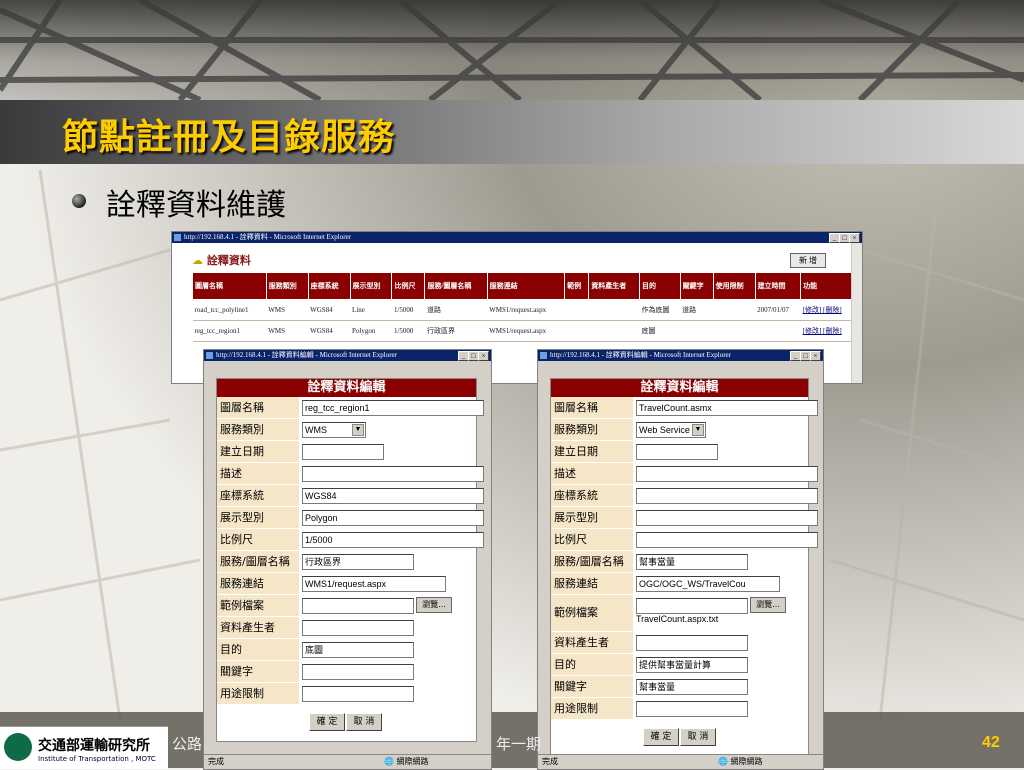 Image resolution: width=1024 pixels, height=770 pixels. Describe the element at coordinates (577, 286) in the screenshot. I see `column-header: 範例` at that location.